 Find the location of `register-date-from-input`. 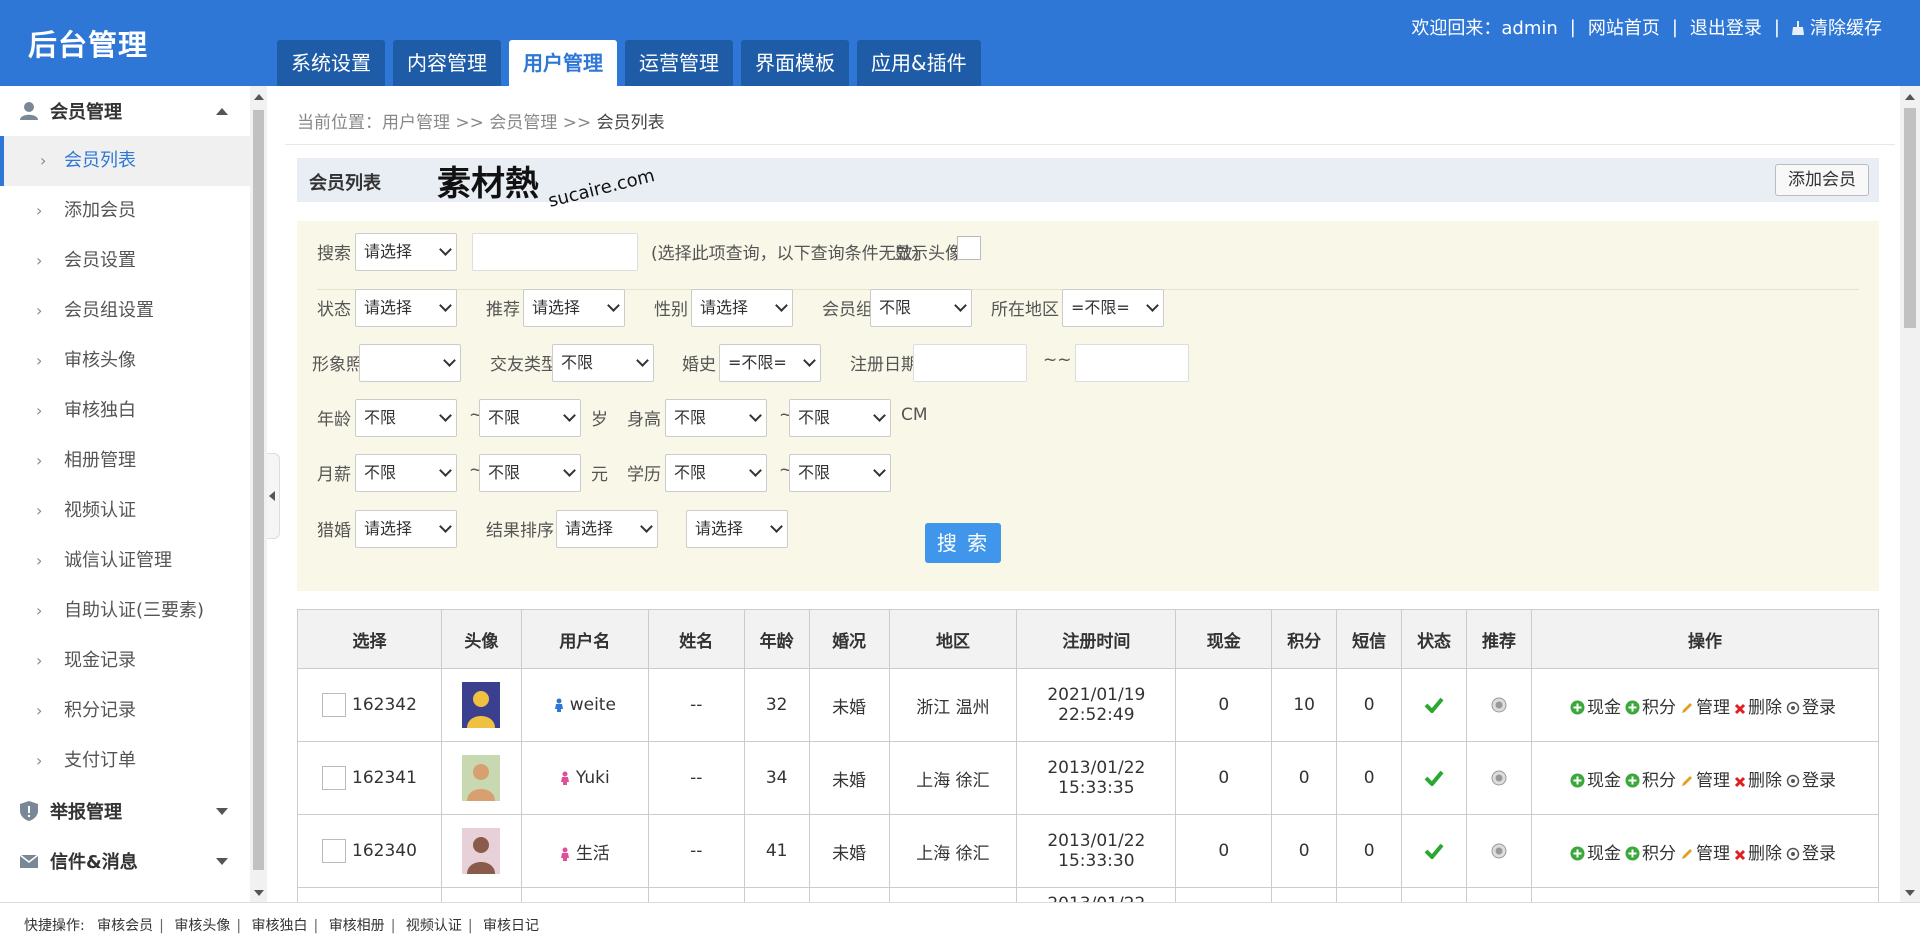

register-date-from-input is located at coordinates (970, 363).